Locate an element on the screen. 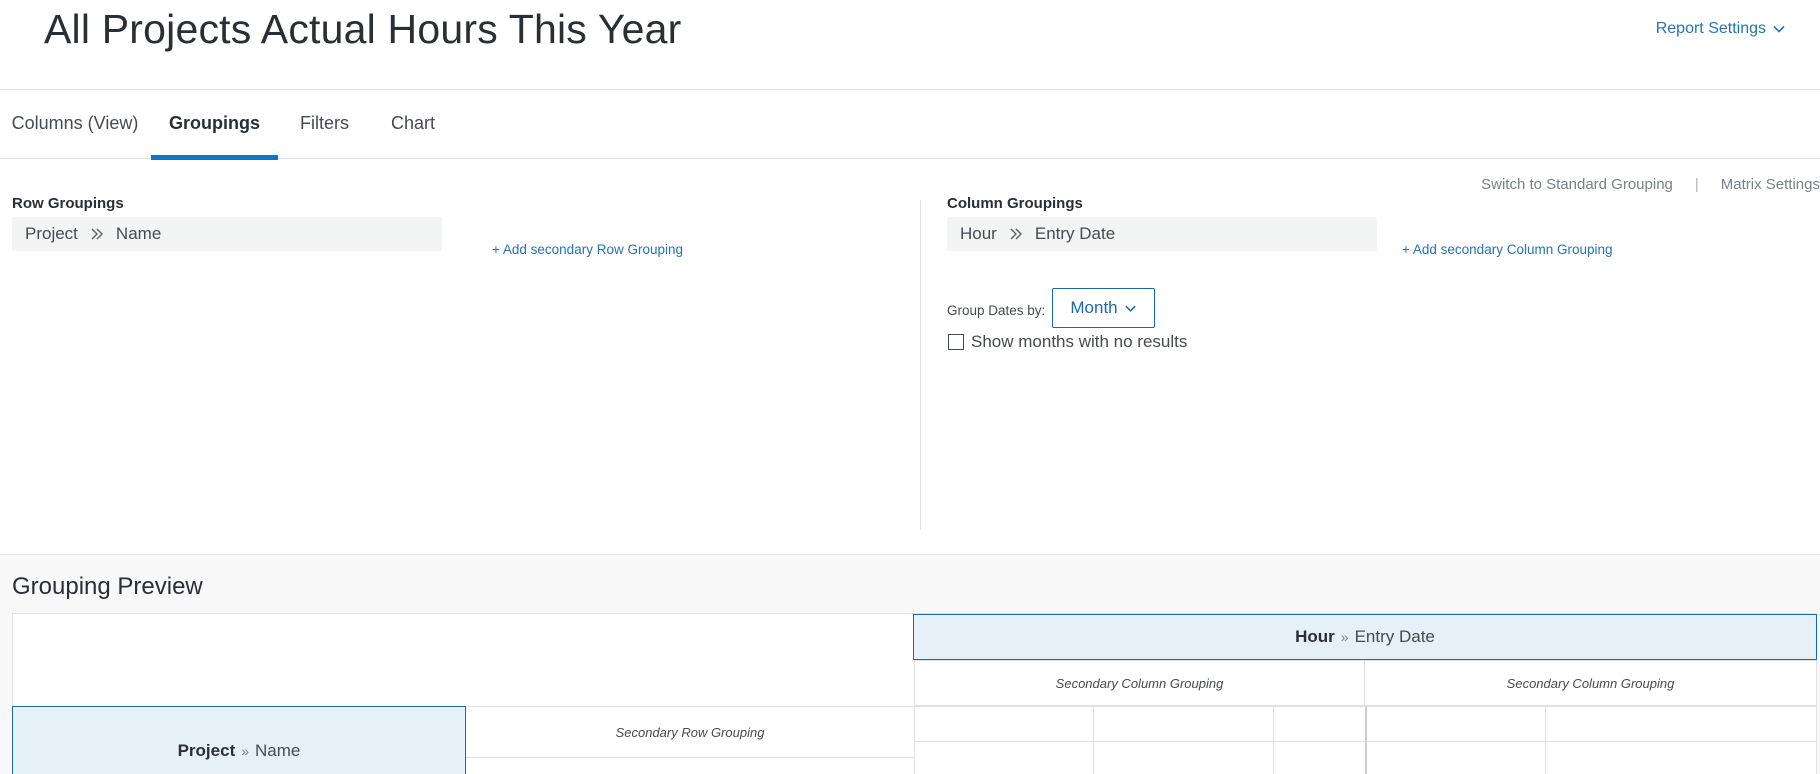 This screenshot has height=774, width=1820. row-groupings-label: Row Groupings is located at coordinates (68, 203).